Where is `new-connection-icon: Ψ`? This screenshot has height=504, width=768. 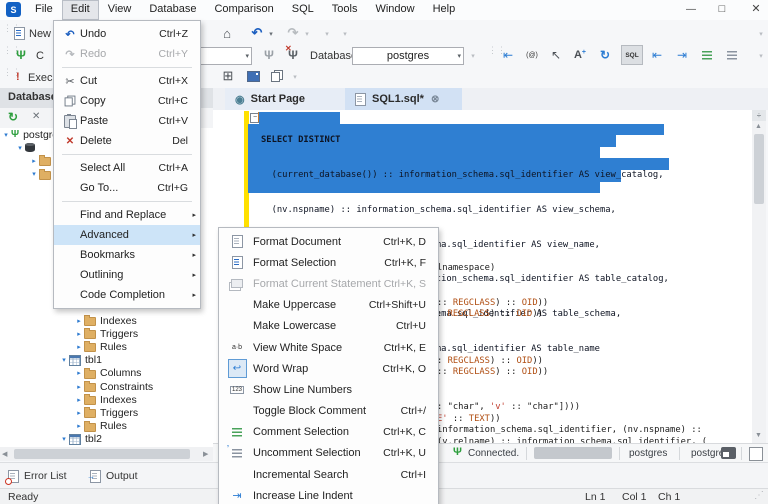 new-connection-icon: Ψ is located at coordinates (21, 55).